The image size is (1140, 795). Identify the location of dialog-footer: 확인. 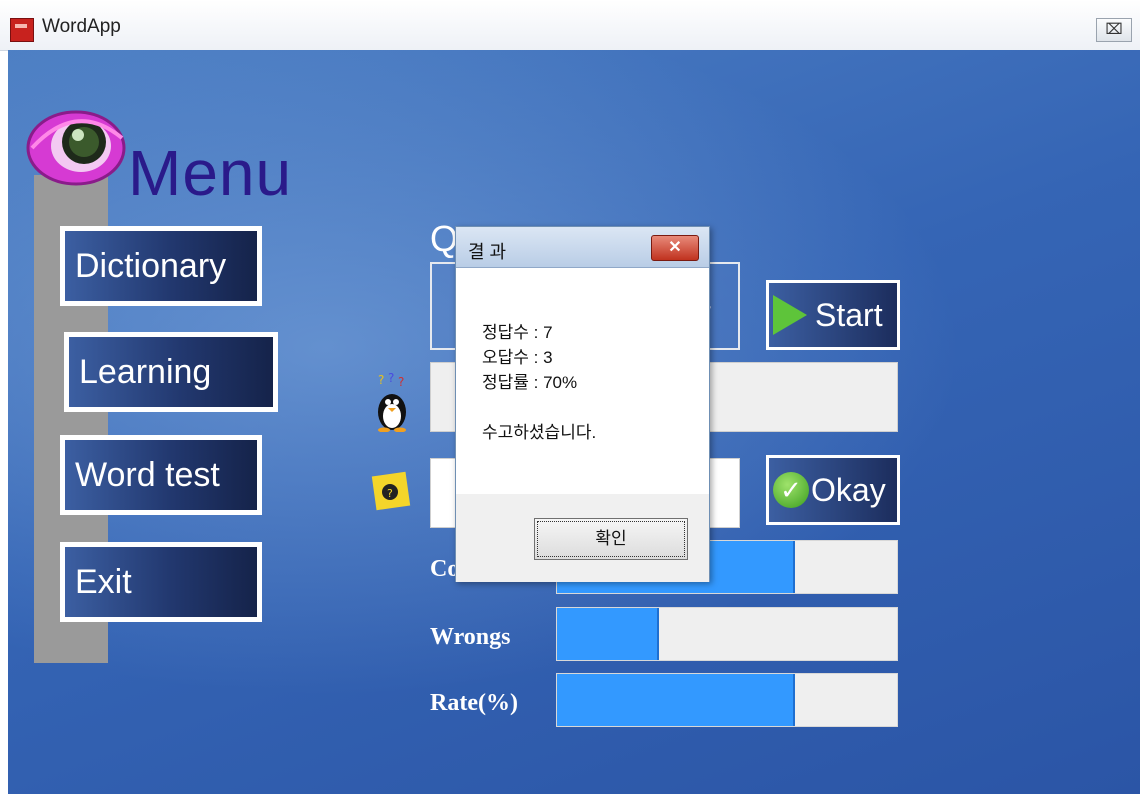
(582, 538).